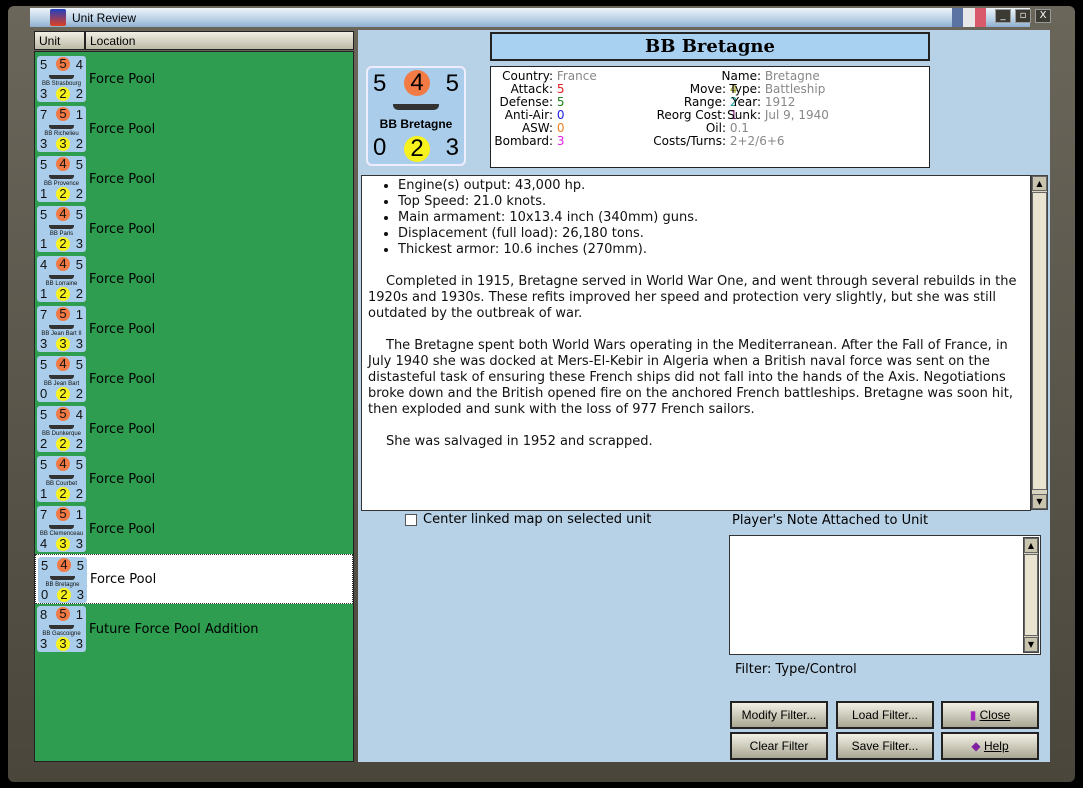  I want to click on stat-label: Country:, so click(527, 76).